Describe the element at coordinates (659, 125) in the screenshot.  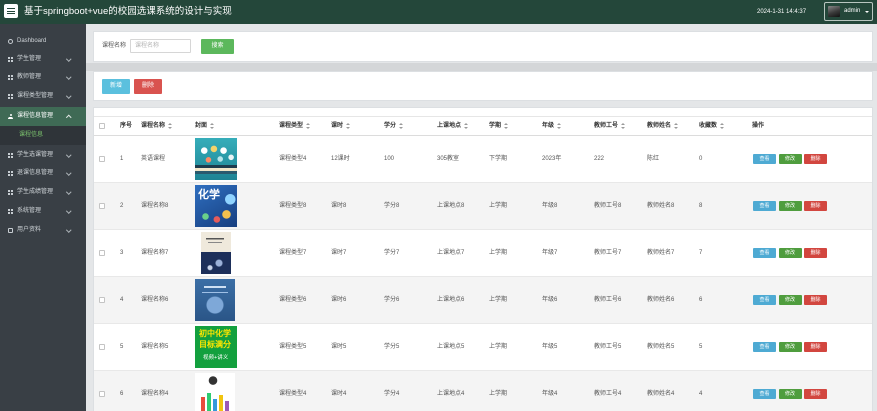
I see `header-label: 教师姓名` at that location.